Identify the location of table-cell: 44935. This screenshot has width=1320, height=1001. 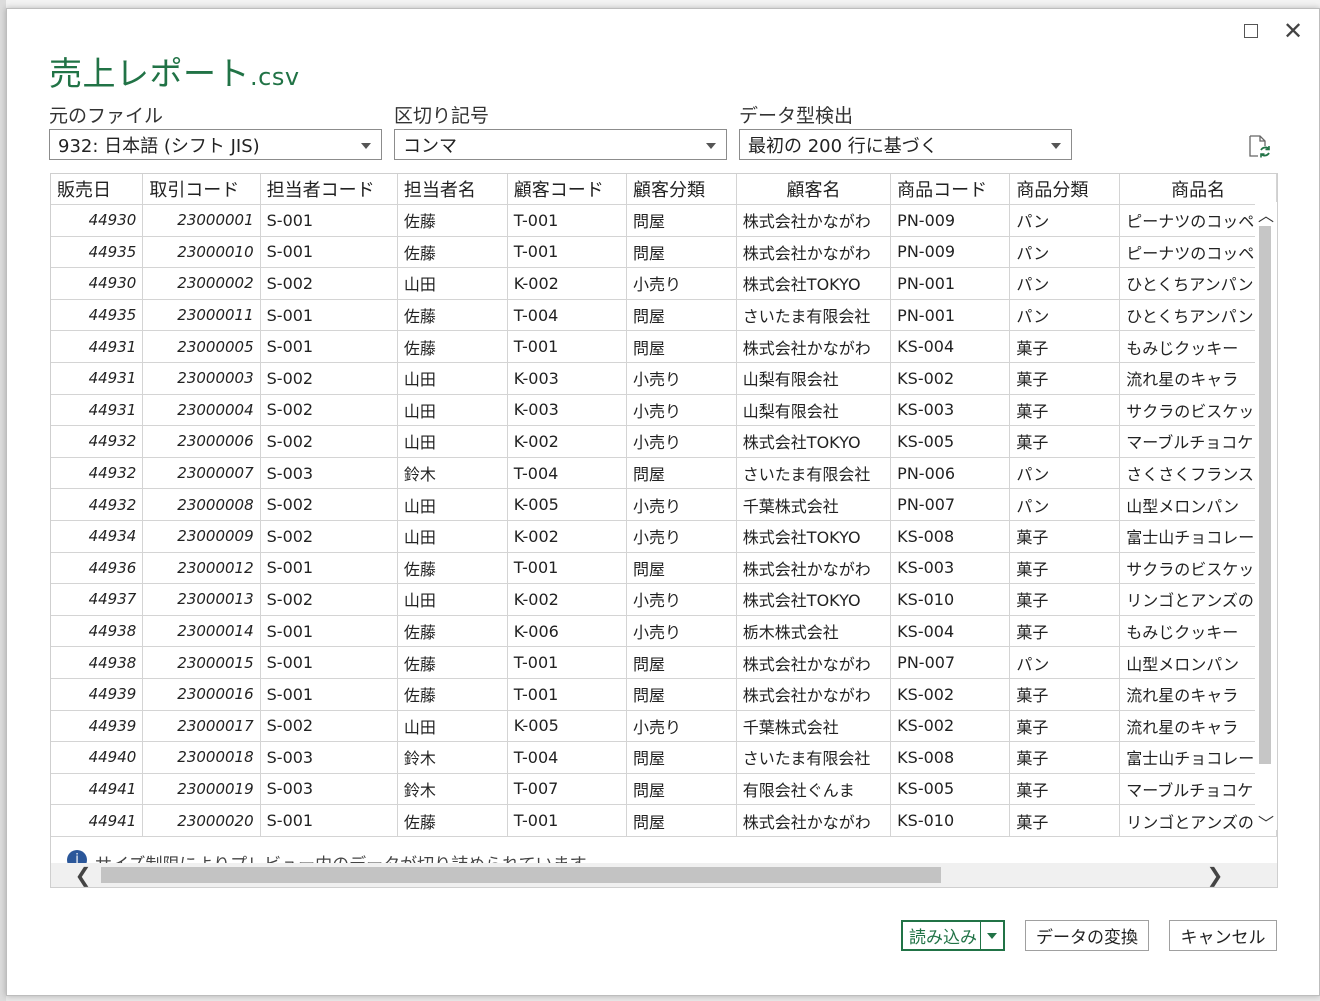
(97, 252).